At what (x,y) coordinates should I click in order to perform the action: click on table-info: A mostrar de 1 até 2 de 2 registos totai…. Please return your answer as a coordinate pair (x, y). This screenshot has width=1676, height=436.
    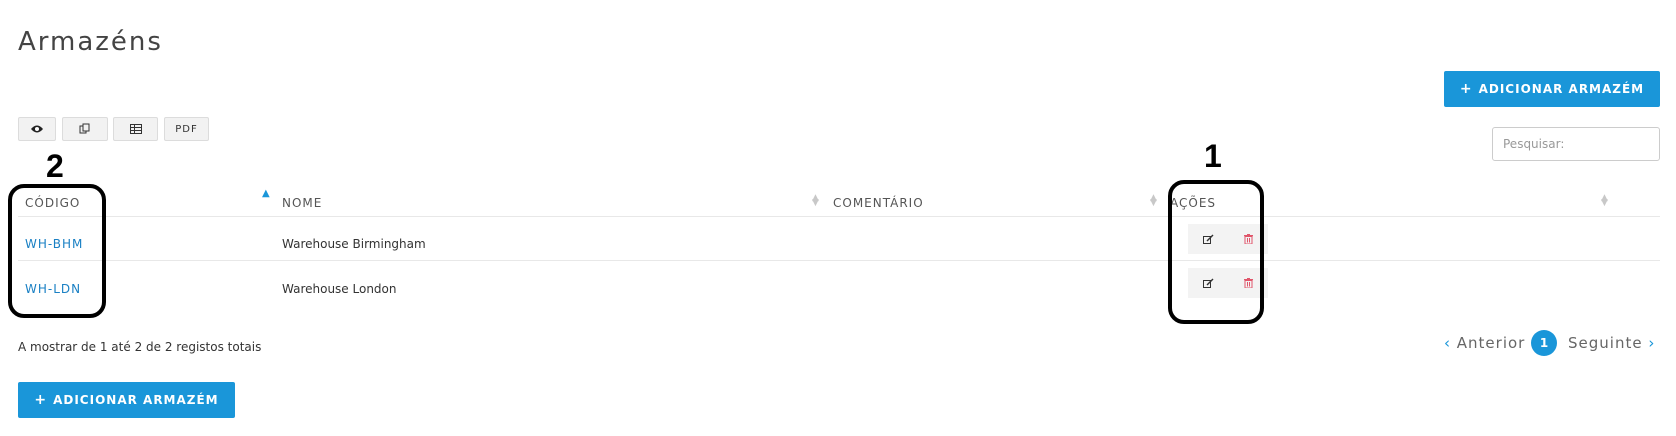
    Looking at the image, I should click on (140, 347).